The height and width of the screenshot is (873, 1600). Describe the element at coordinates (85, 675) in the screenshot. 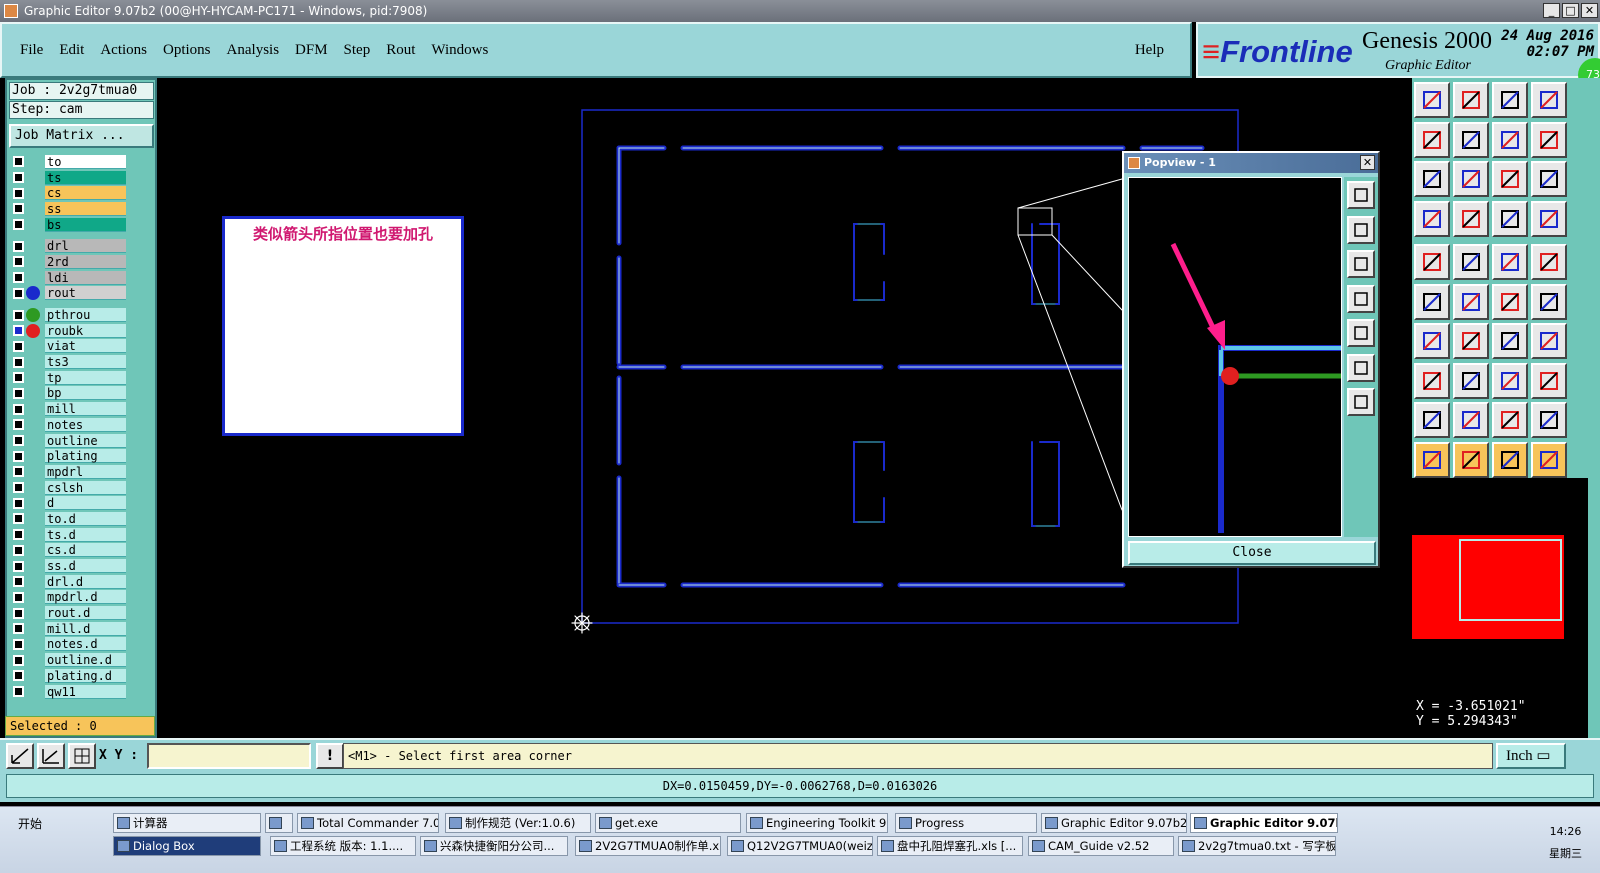

I see `layer-label: plating.d` at that location.